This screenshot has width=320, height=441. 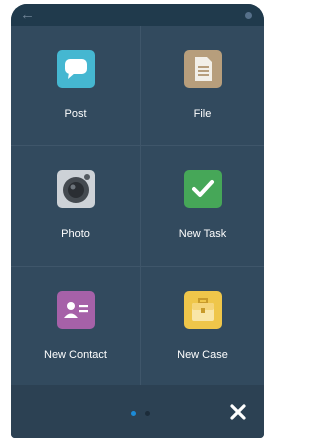 I want to click on action-new-task: New Task, so click(x=202, y=206).